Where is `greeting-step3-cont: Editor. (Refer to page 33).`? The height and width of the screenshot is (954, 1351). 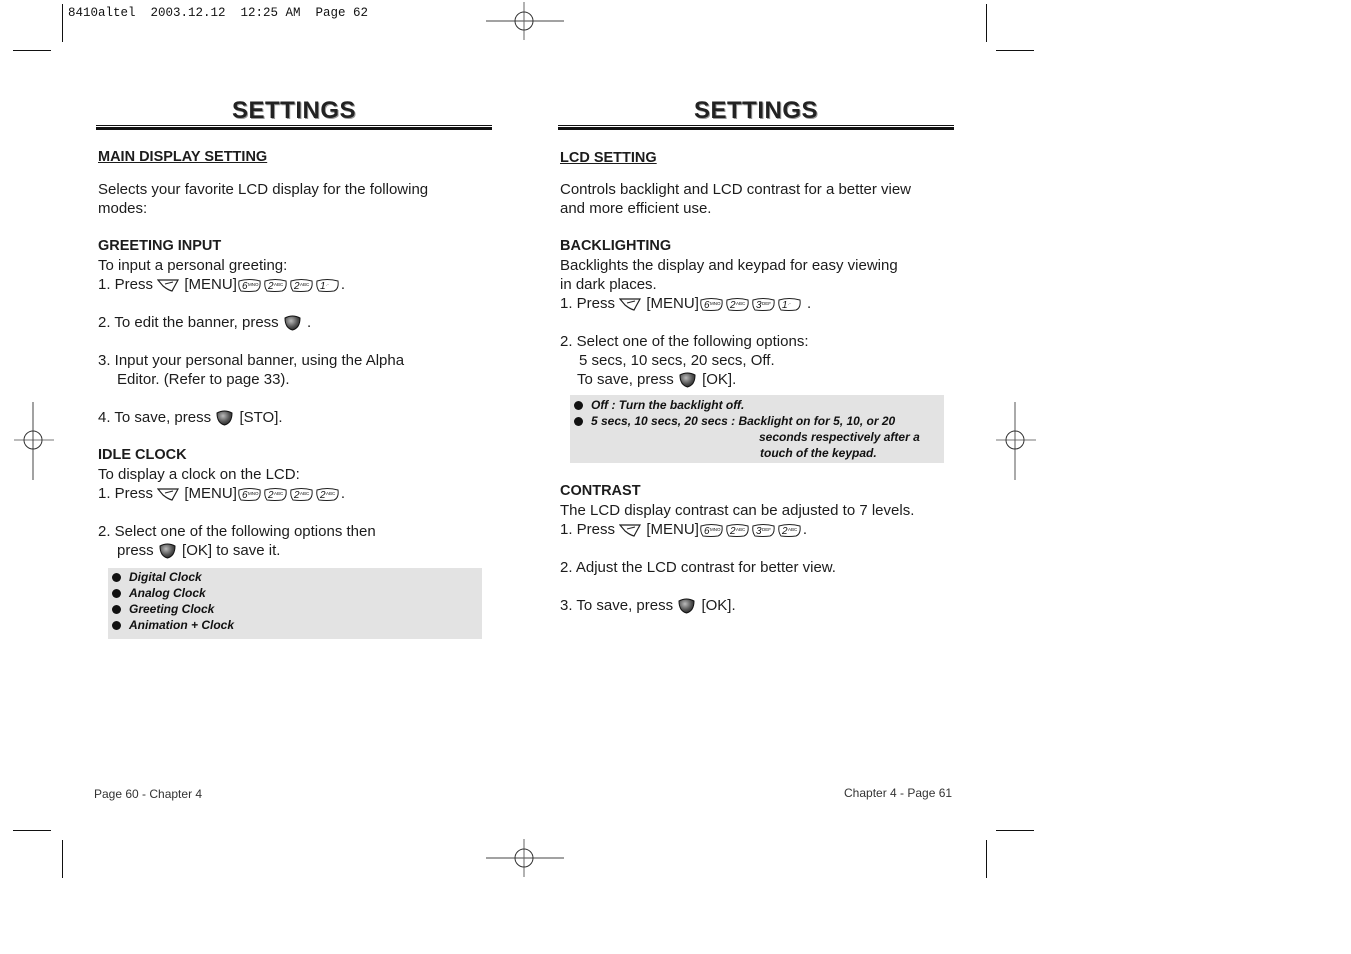 greeting-step3-cont: Editor. (Refer to page 33). is located at coordinates (203, 379).